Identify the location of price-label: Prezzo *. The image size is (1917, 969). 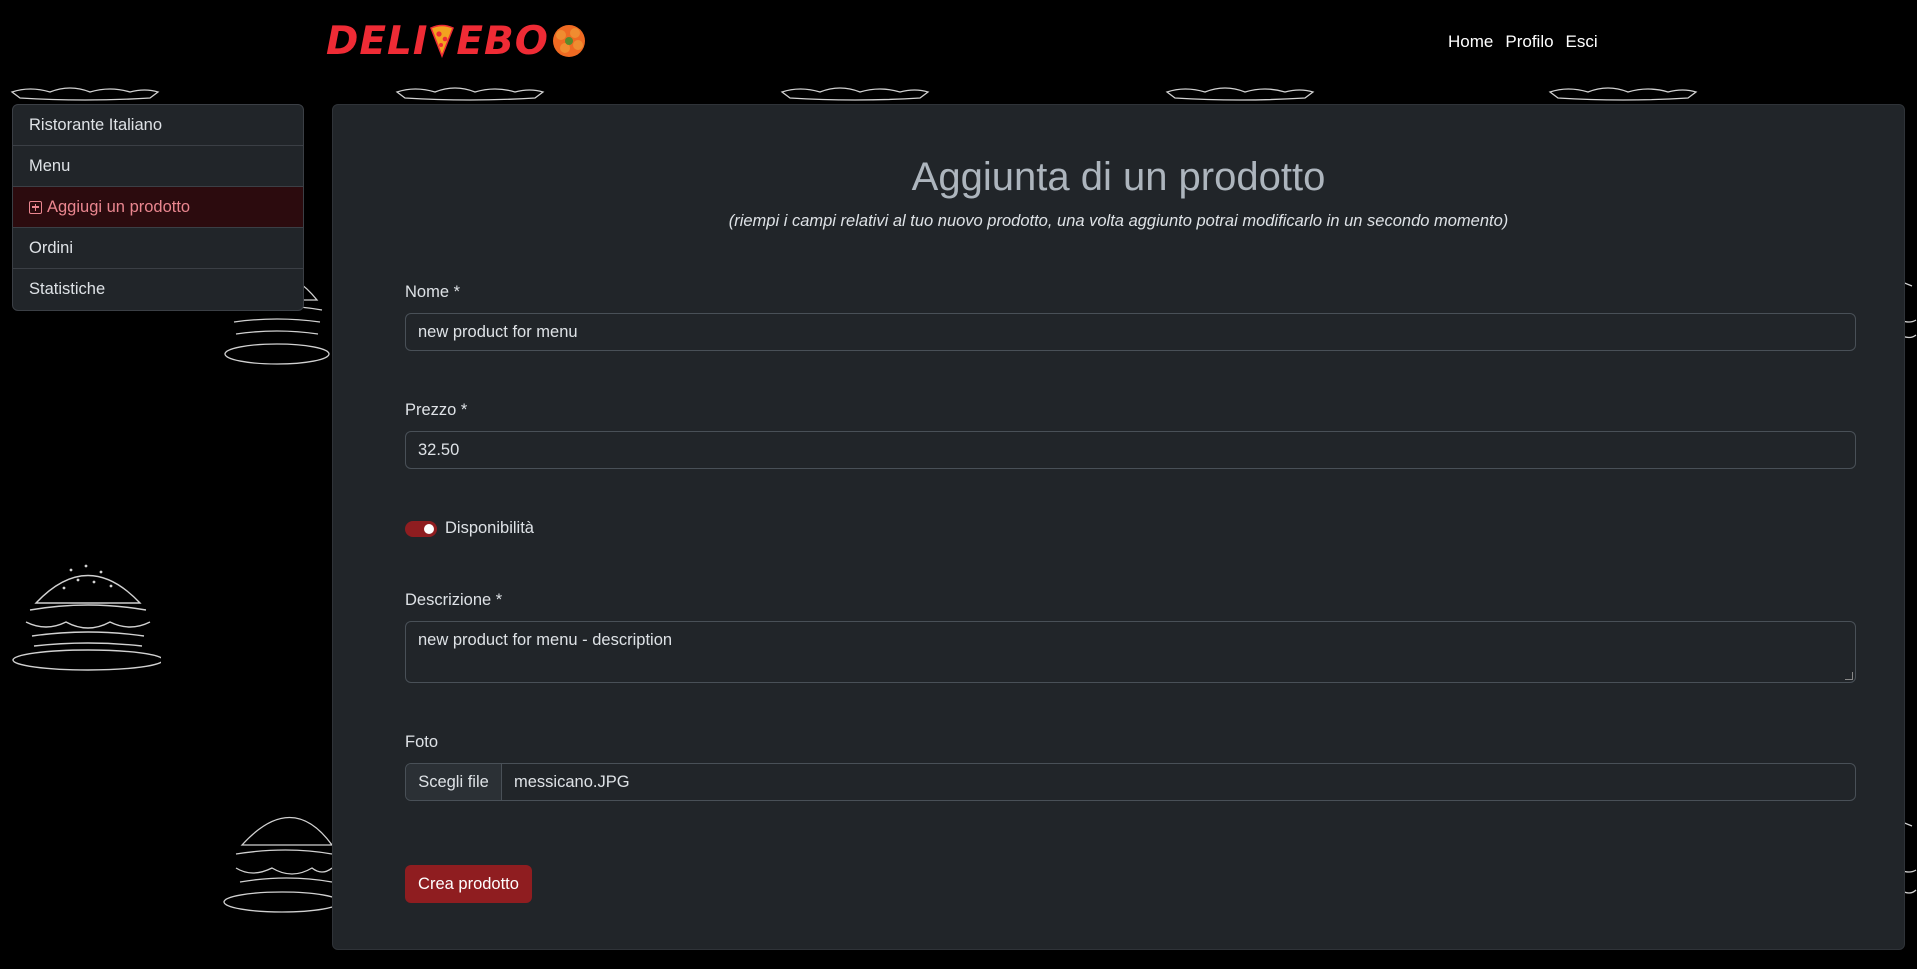
(436, 410).